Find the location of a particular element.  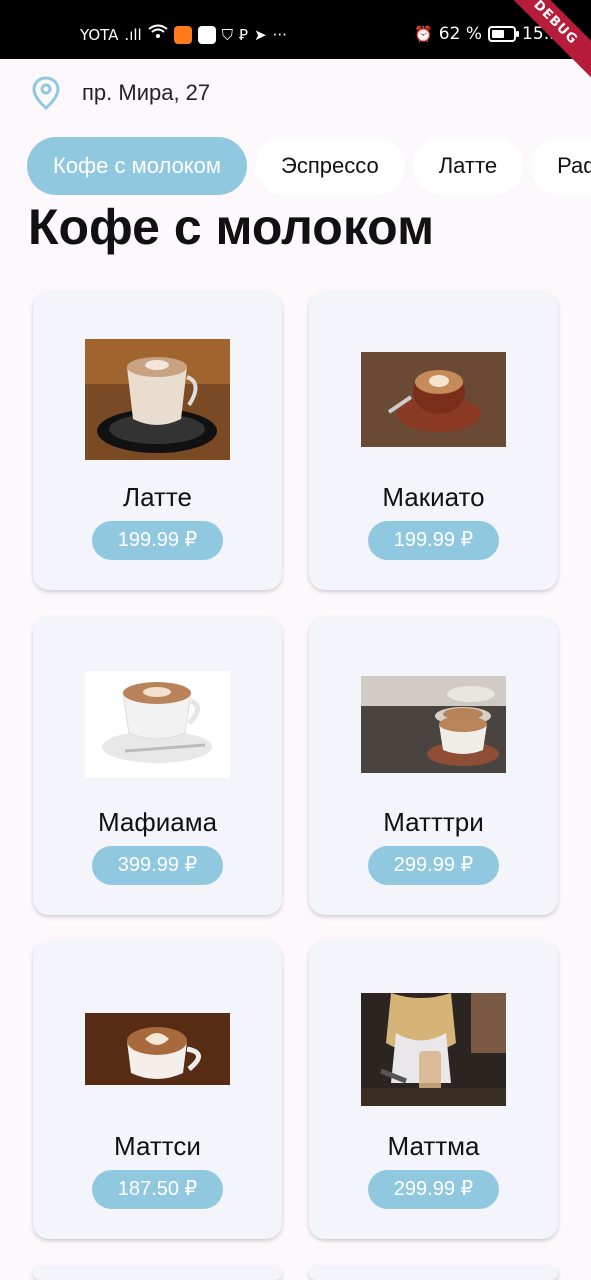

product-card: Латте 199.99 ₽ is located at coordinates (157, 441).